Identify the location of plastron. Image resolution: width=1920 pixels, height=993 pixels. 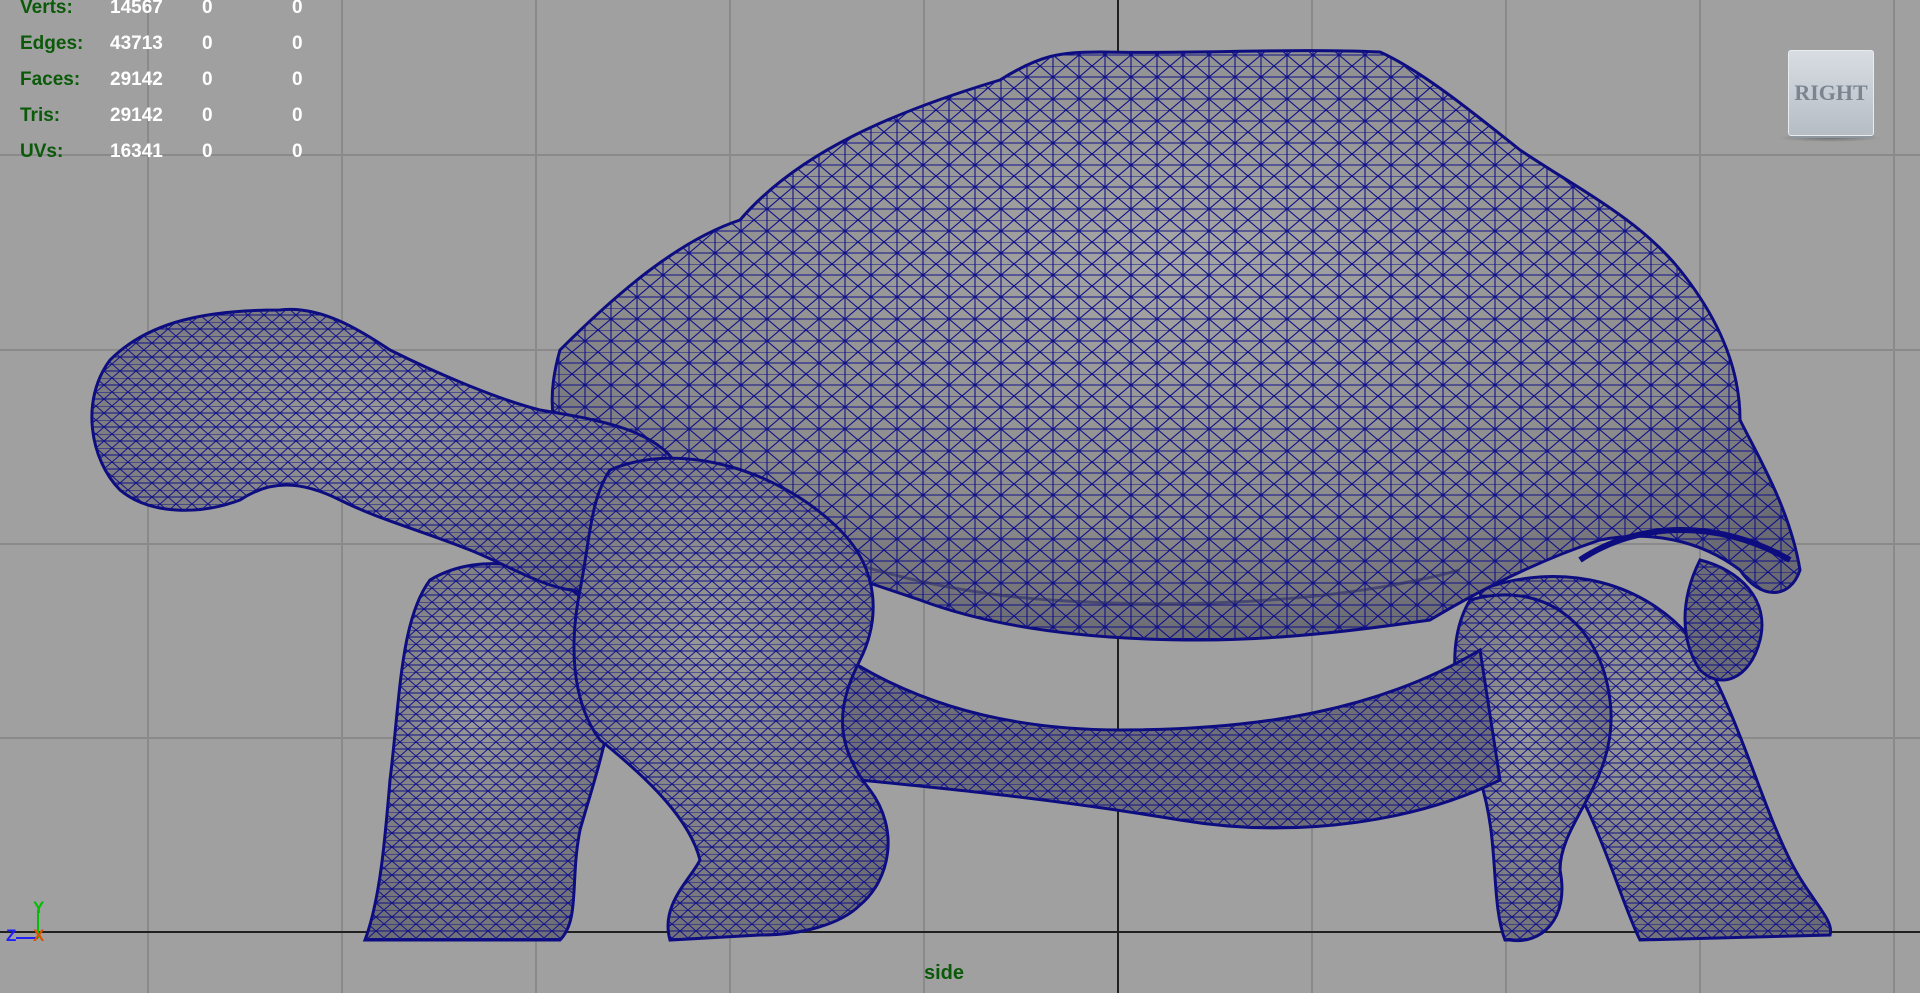
(1156, 733).